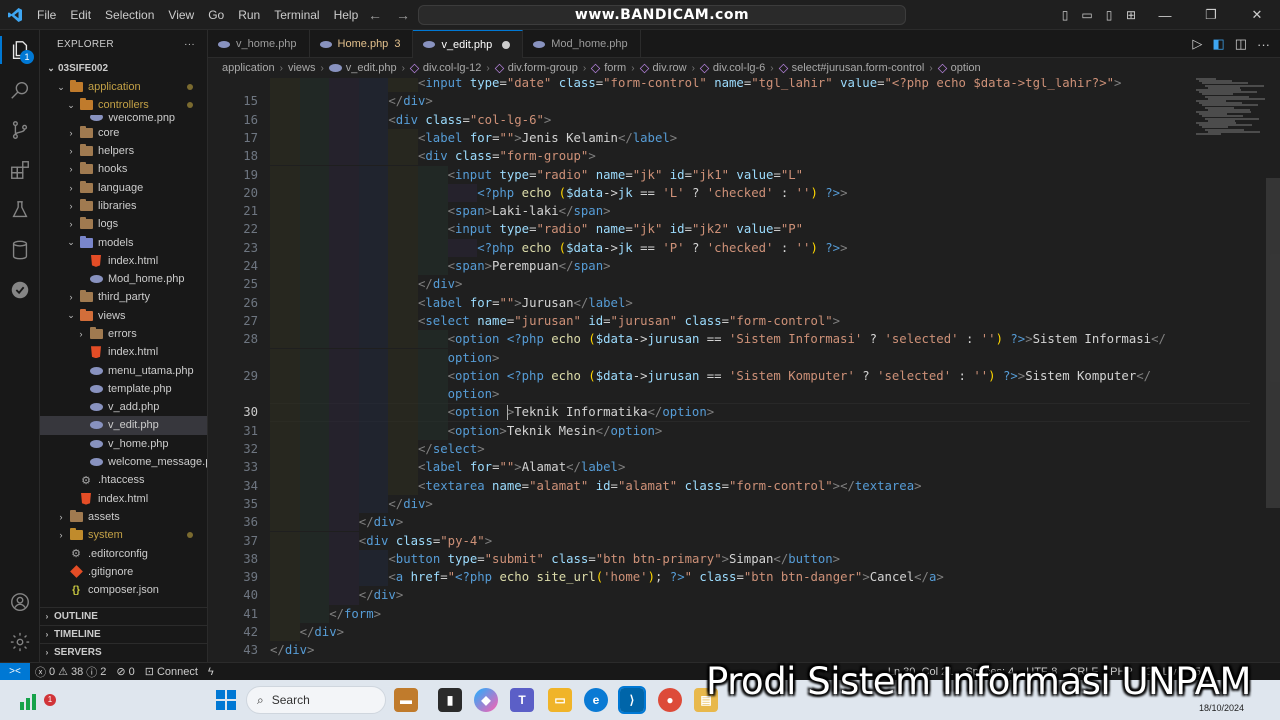  I want to click on restore-icon: ❐, so click(1211, 15).